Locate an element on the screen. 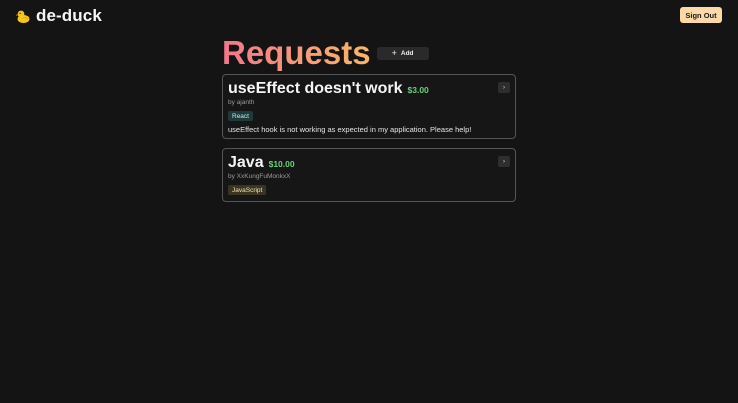 The width and height of the screenshot is (738, 403). brand-name: de-duck is located at coordinates (69, 15).